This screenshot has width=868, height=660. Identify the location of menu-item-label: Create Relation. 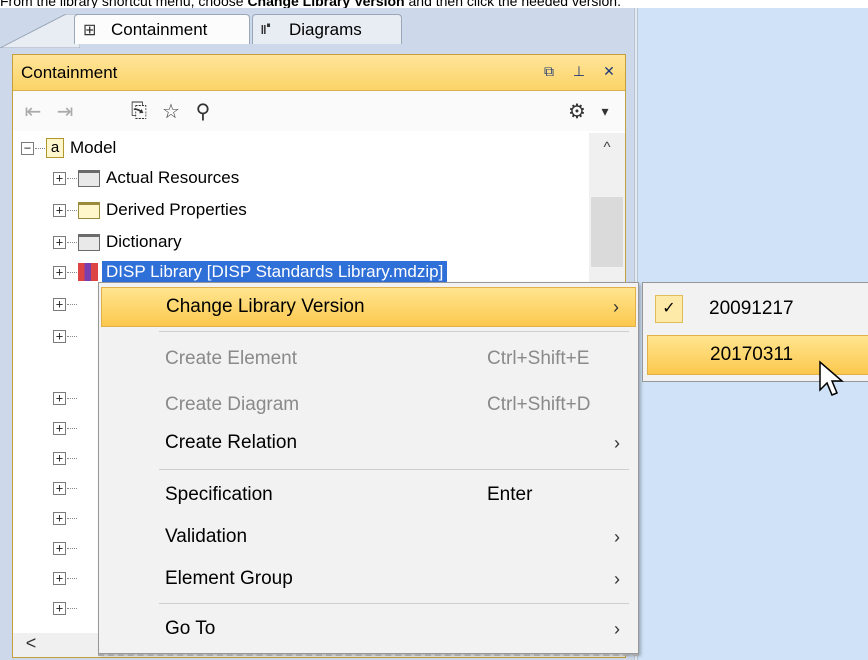
(231, 442).